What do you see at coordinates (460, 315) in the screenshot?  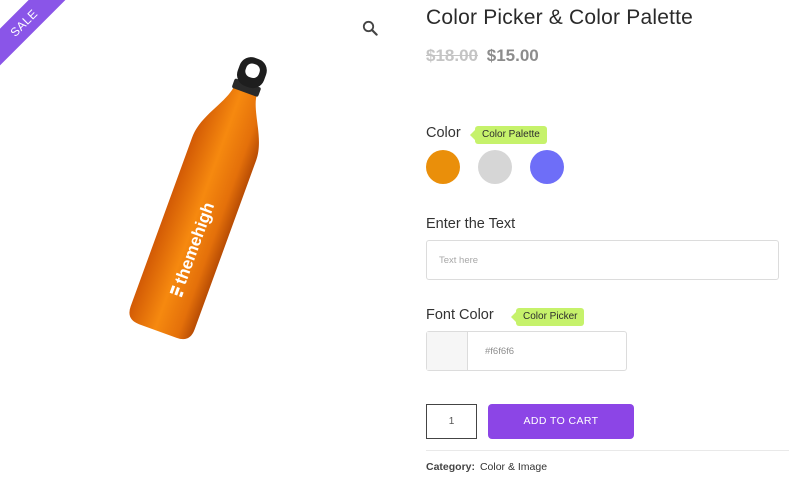 I see `font-color-label: Font Color` at bounding box center [460, 315].